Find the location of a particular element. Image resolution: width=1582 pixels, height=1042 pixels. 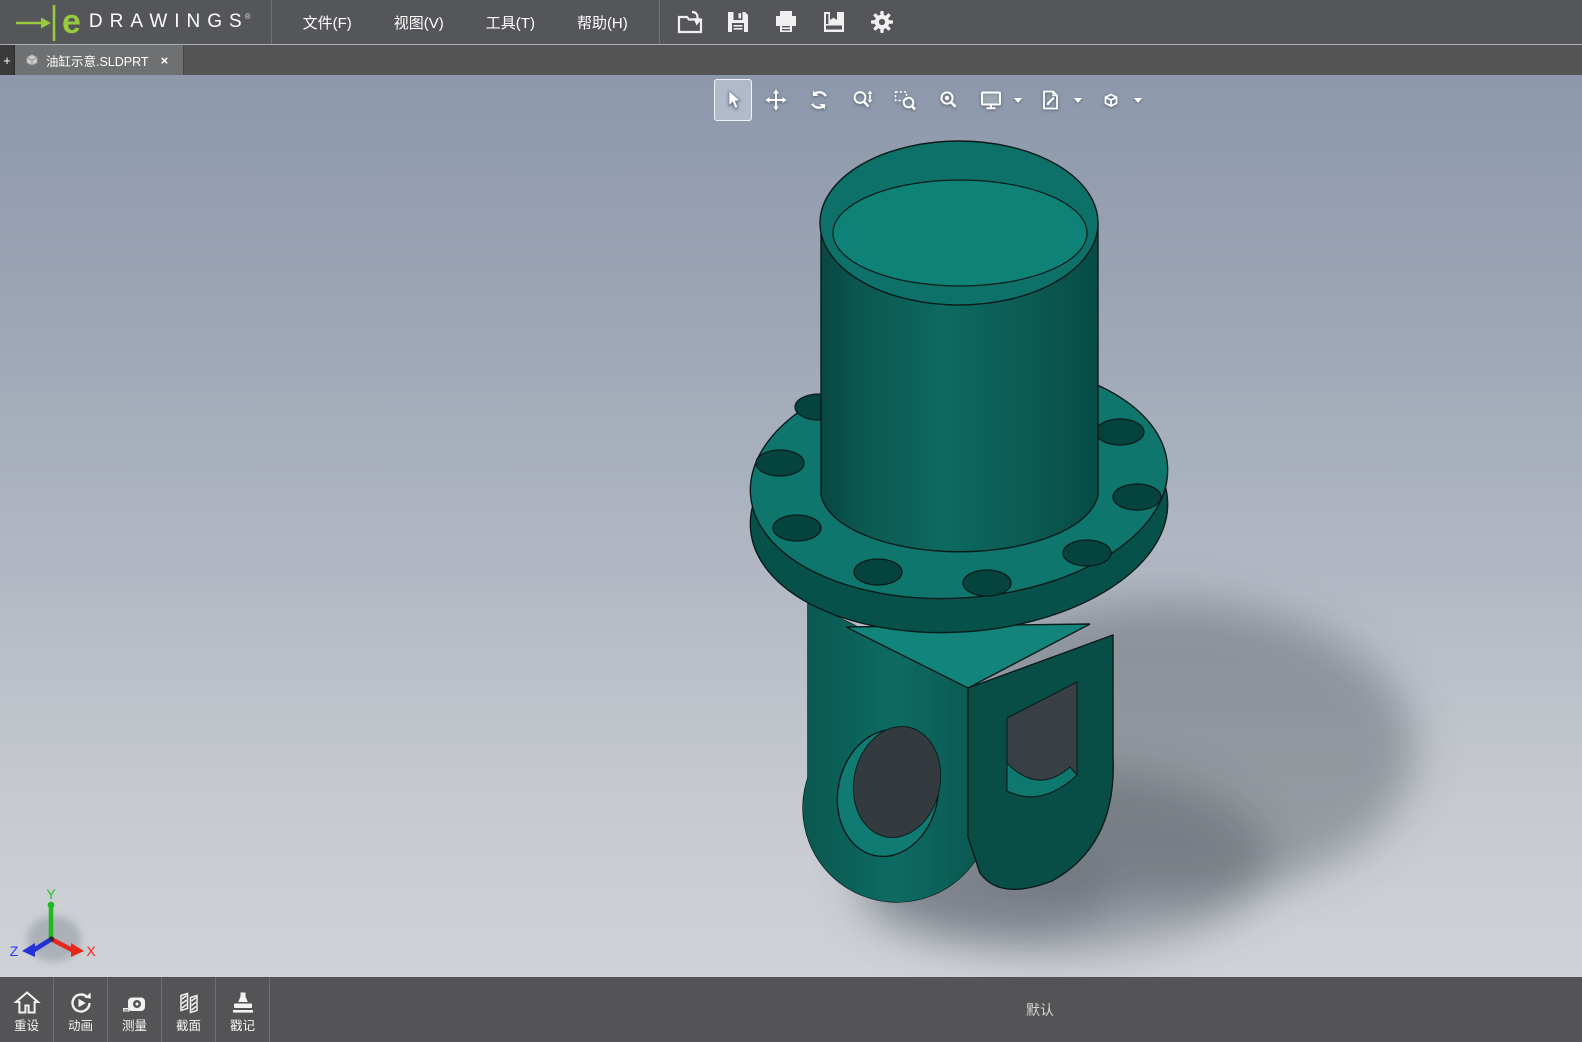

measure-label: 测量 is located at coordinates (134, 1025).